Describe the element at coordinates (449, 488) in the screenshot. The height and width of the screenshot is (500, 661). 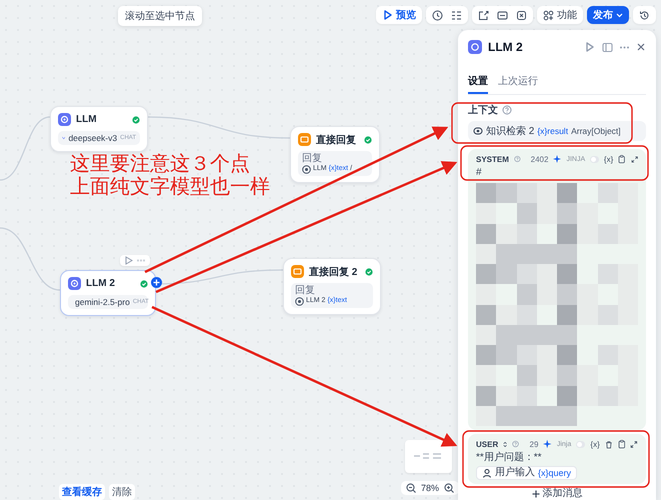
I see `zoom-in-icon` at that location.